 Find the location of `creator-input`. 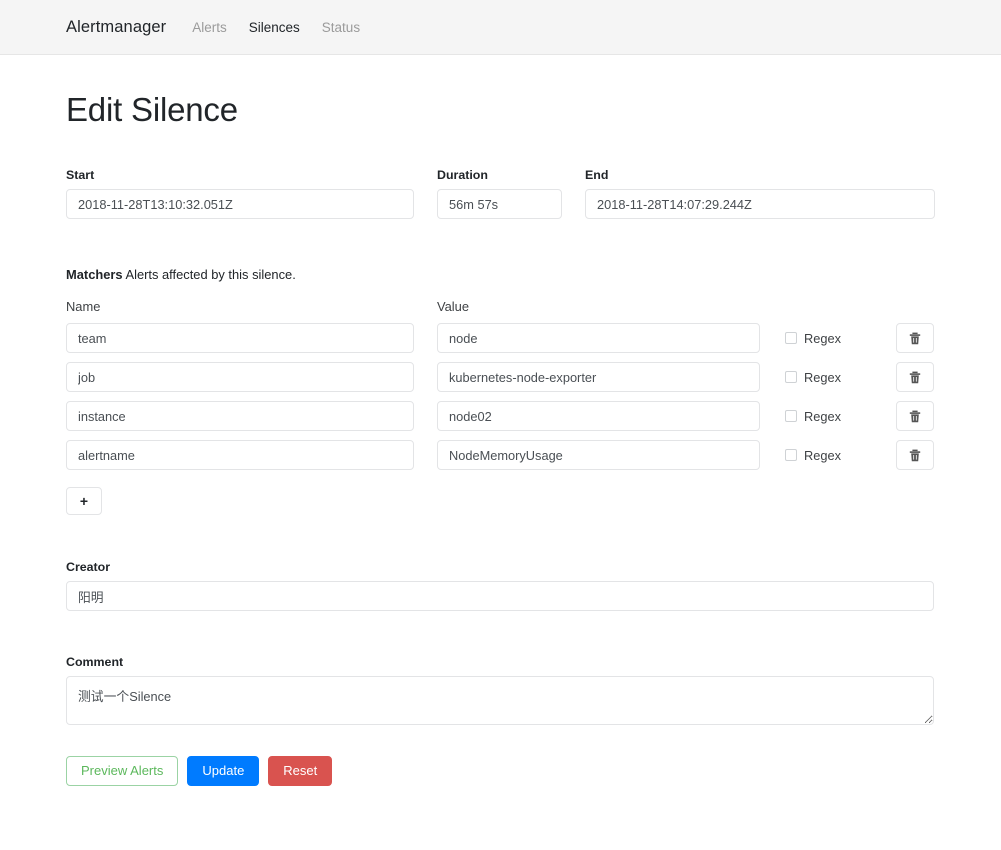

creator-input is located at coordinates (500, 596).